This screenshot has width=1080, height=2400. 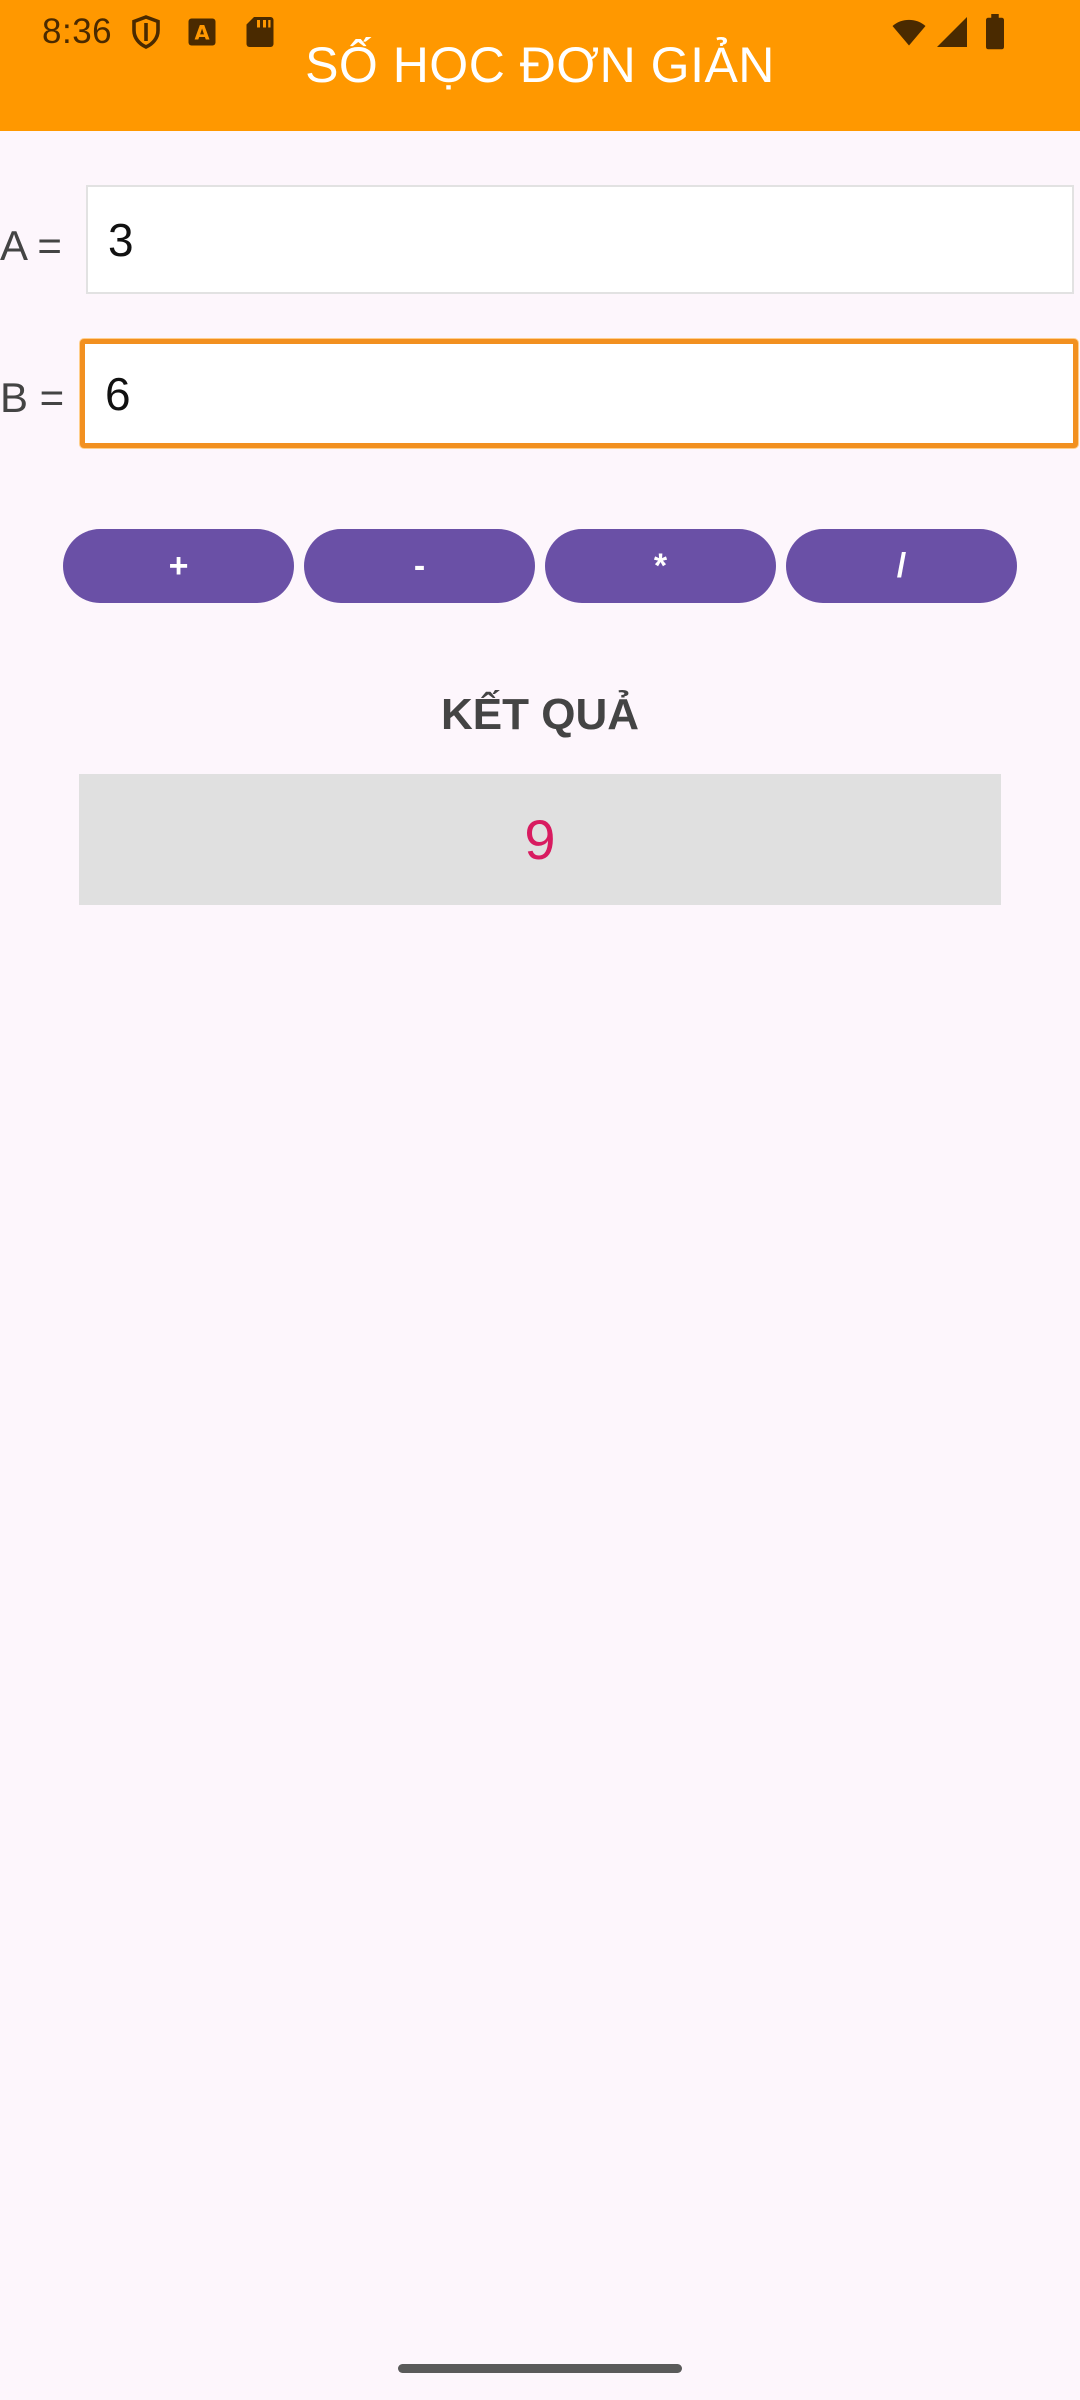 I want to click on result-title: KẾT QUẢ, so click(x=540, y=714).